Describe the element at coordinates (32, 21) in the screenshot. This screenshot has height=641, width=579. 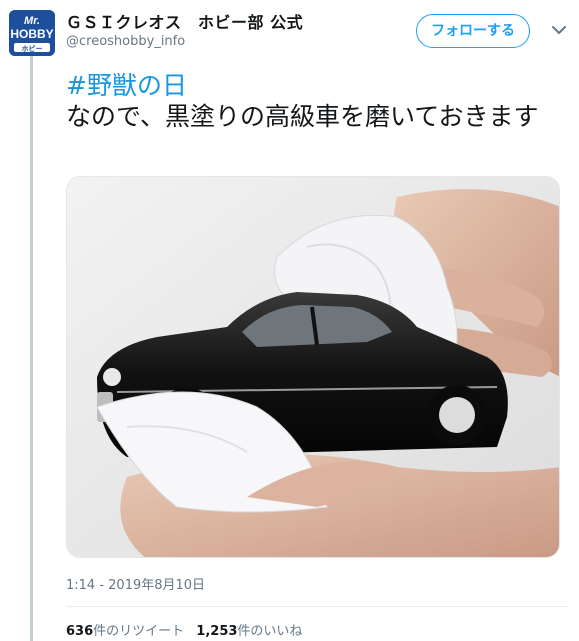
I see `avatar-logo-top: Mr.` at that location.